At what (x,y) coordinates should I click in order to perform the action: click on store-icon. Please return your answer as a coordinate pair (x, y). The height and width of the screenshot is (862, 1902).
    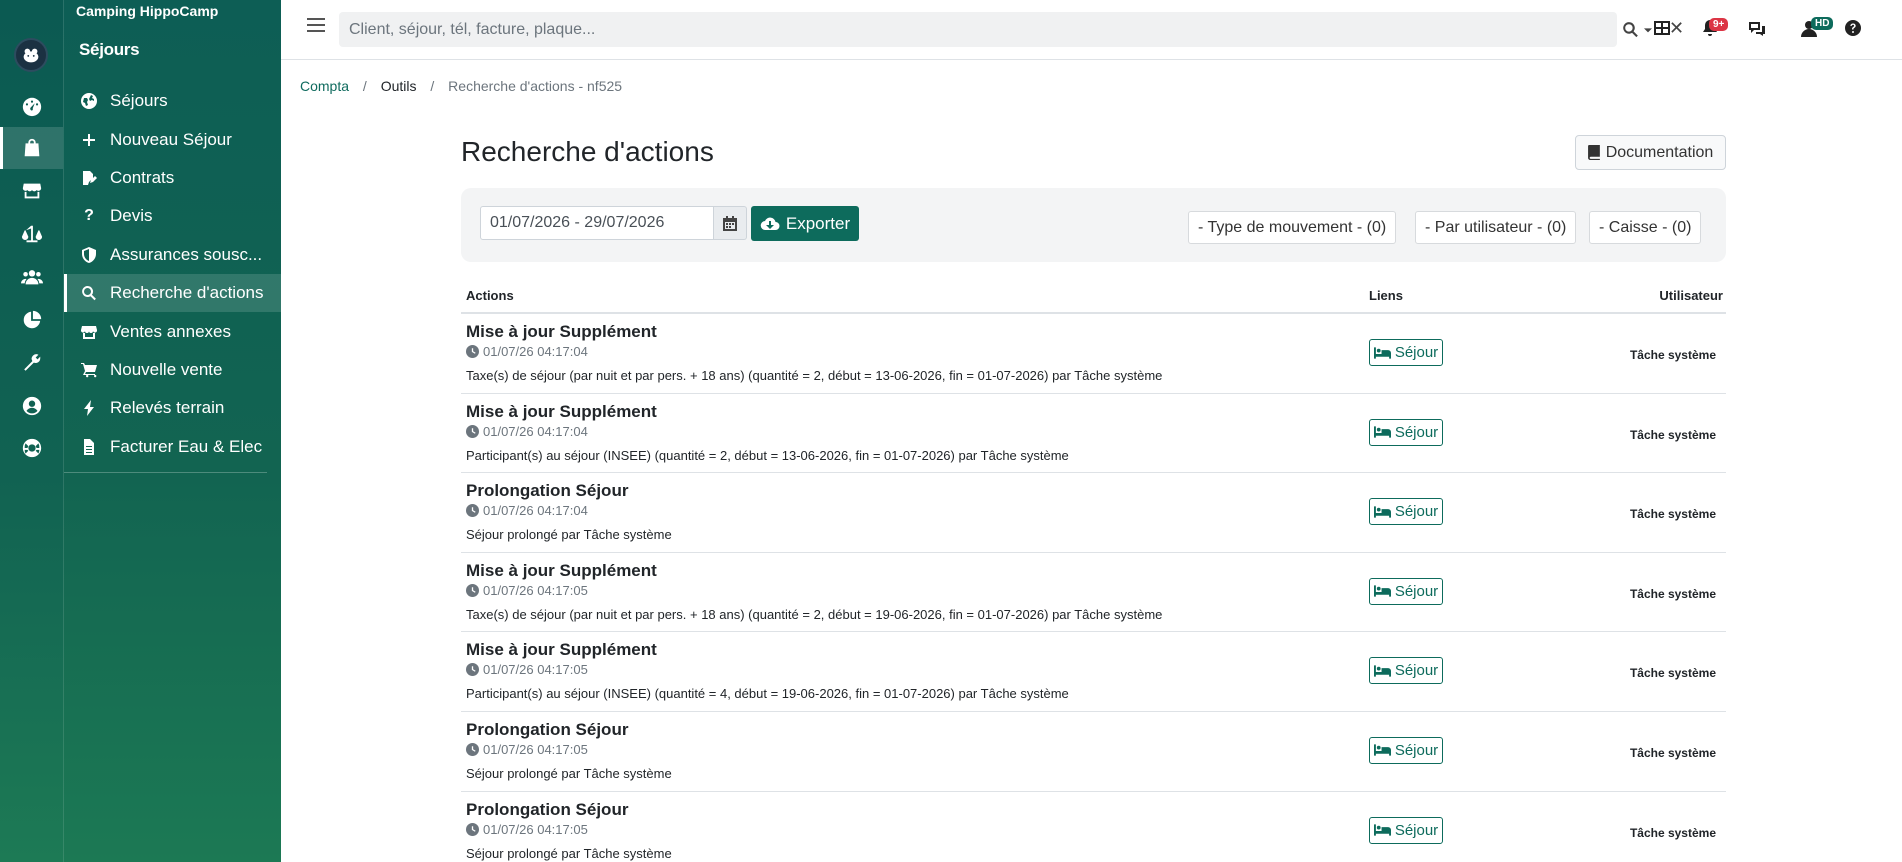
    Looking at the image, I should click on (31, 191).